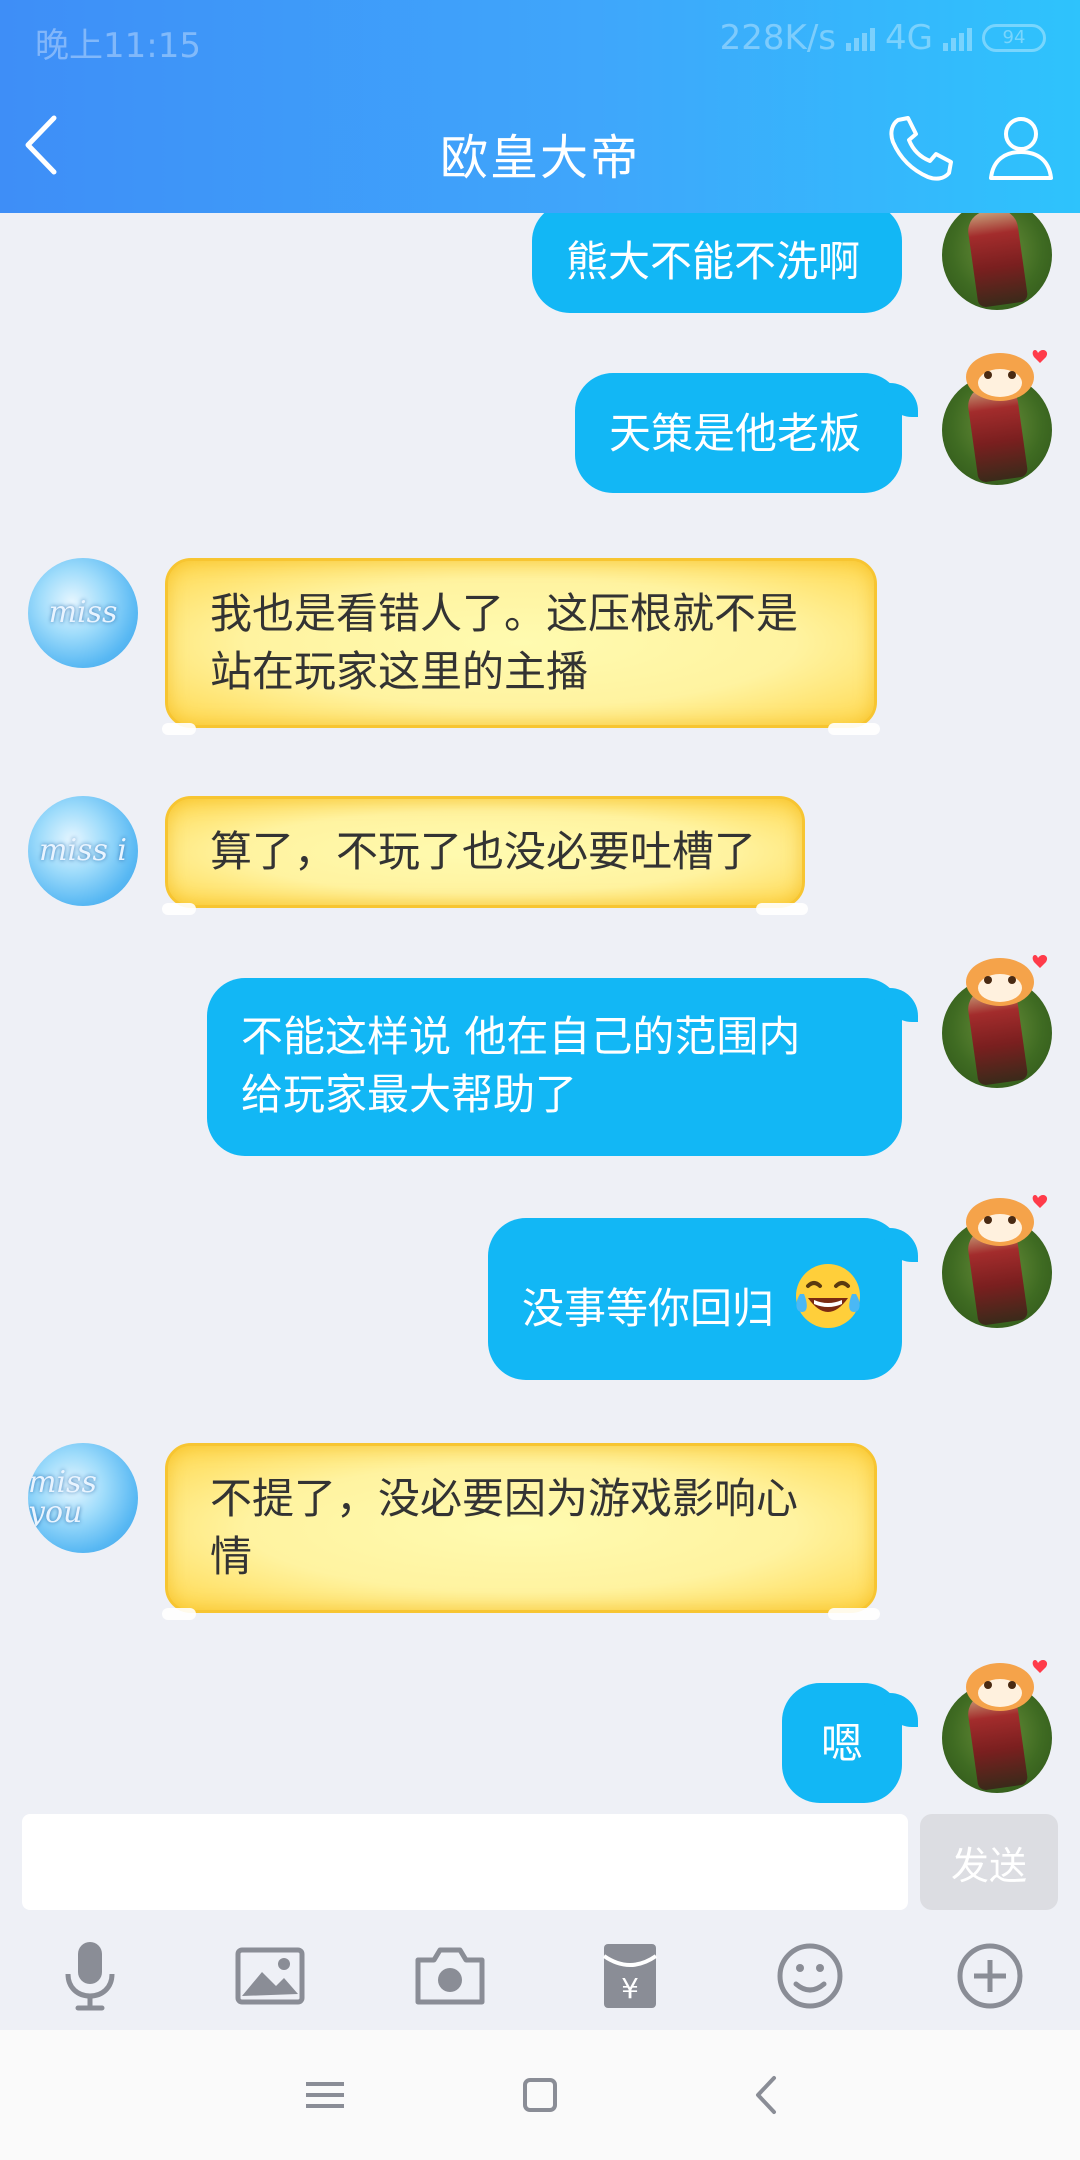 The image size is (1080, 2160). I want to click on microphone-icon, so click(90, 1976).